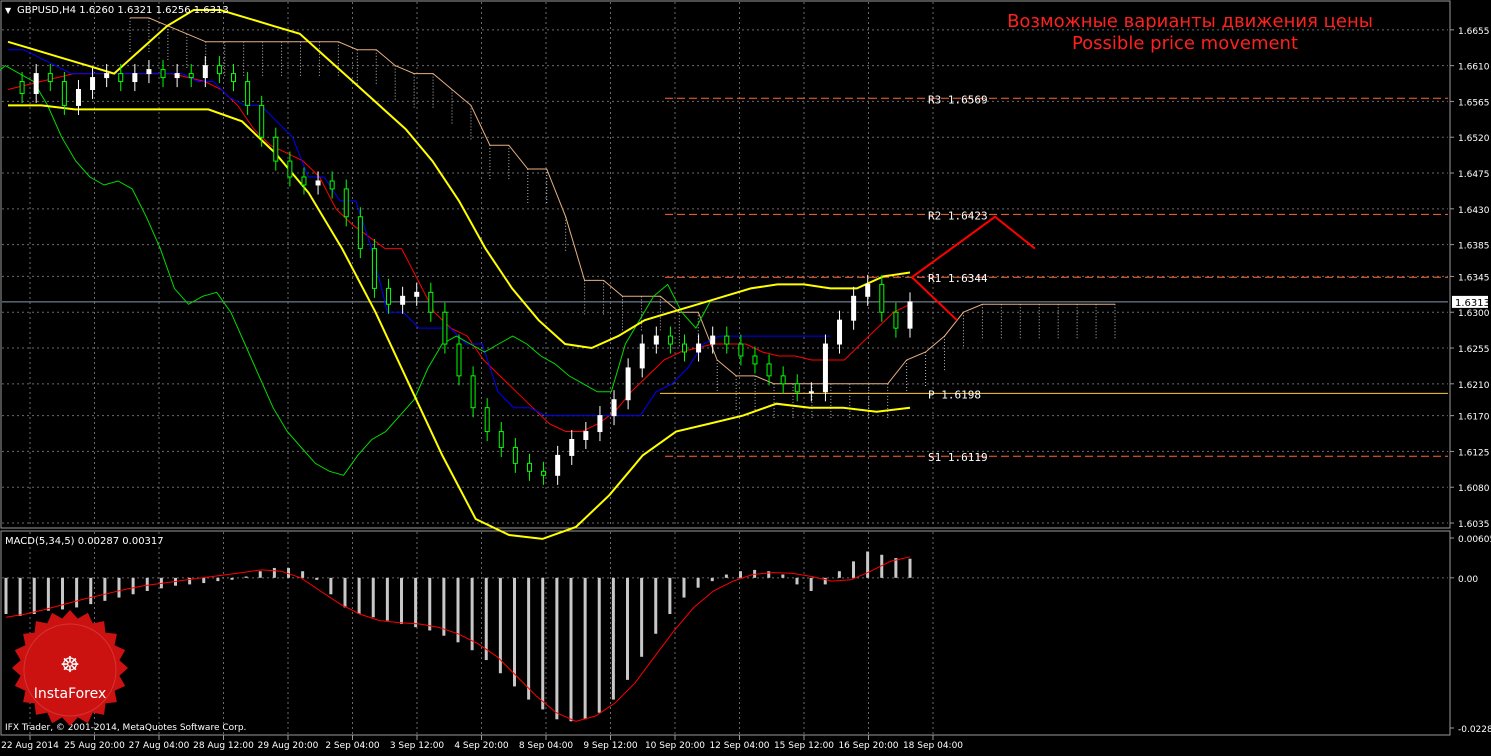 The image size is (1491, 756). What do you see at coordinates (1190, 21) in the screenshot?
I see `overlay-title-ru: Возможные варианты движения цены` at bounding box center [1190, 21].